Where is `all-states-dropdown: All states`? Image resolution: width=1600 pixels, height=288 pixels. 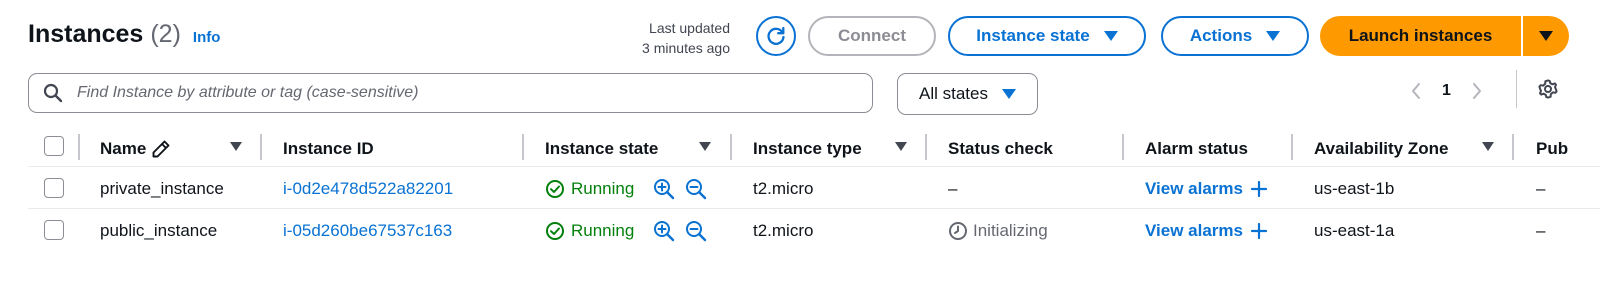 all-states-dropdown: All states is located at coordinates (967, 94).